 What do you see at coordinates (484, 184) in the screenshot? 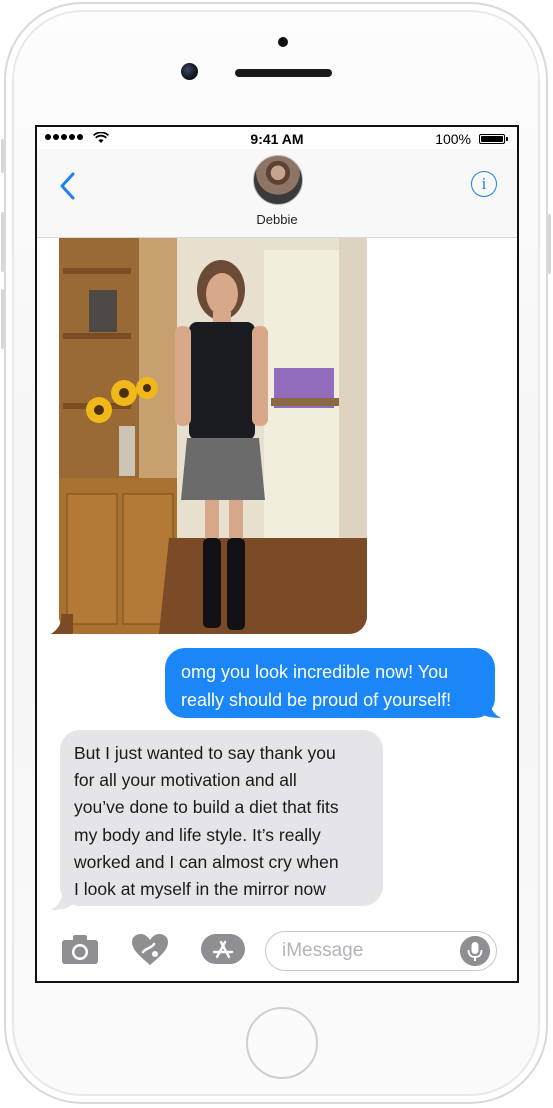
I see `info-circle-icon: i` at bounding box center [484, 184].